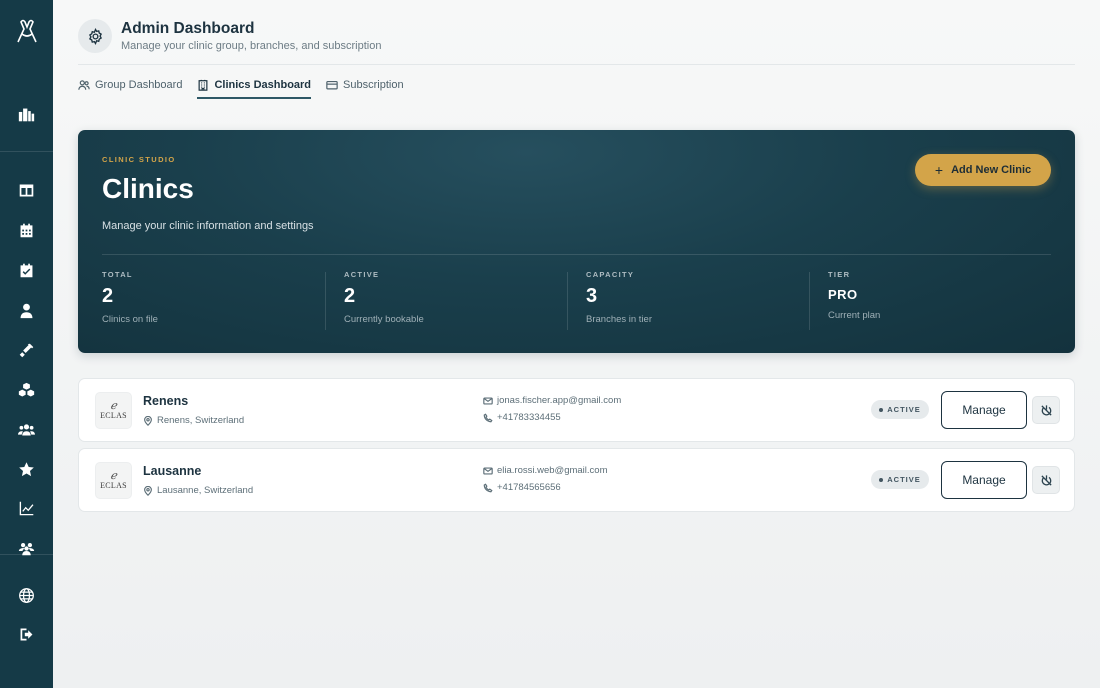  I want to click on globe-icon, so click(26, 595).